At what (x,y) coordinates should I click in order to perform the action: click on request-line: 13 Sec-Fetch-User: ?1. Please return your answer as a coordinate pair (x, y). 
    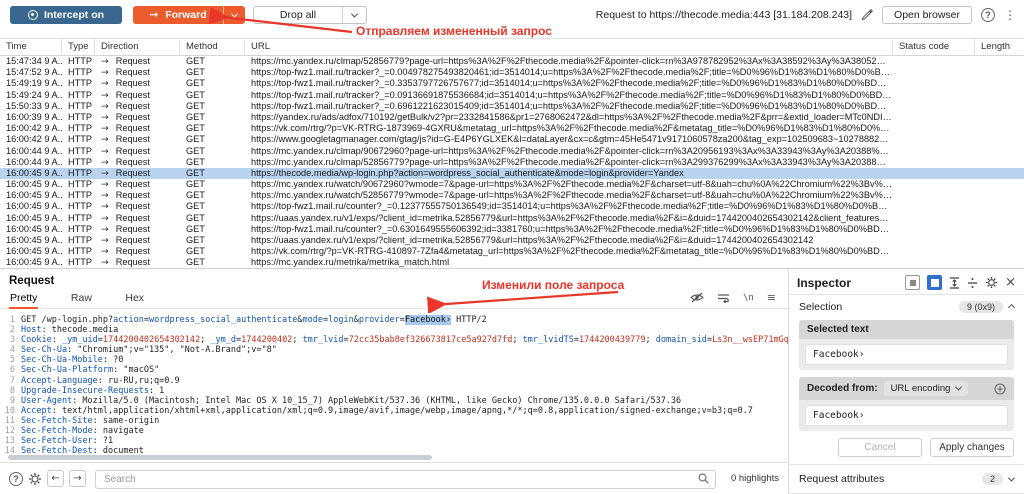
    Looking at the image, I should click on (59, 441).